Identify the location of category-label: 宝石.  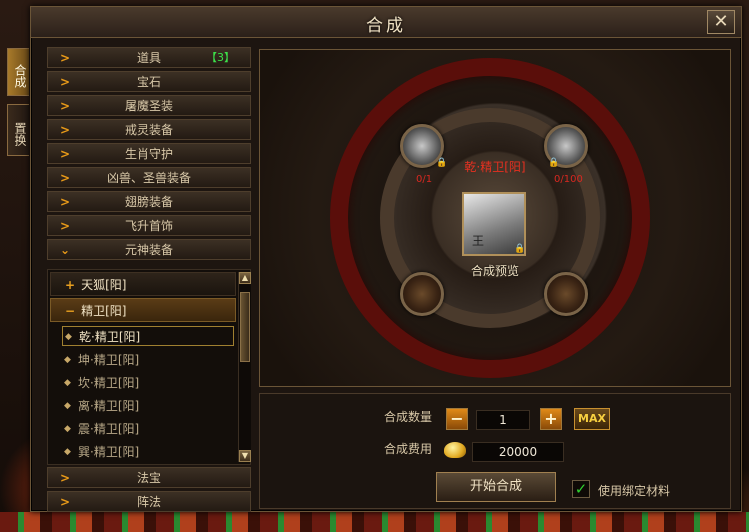
(148, 82).